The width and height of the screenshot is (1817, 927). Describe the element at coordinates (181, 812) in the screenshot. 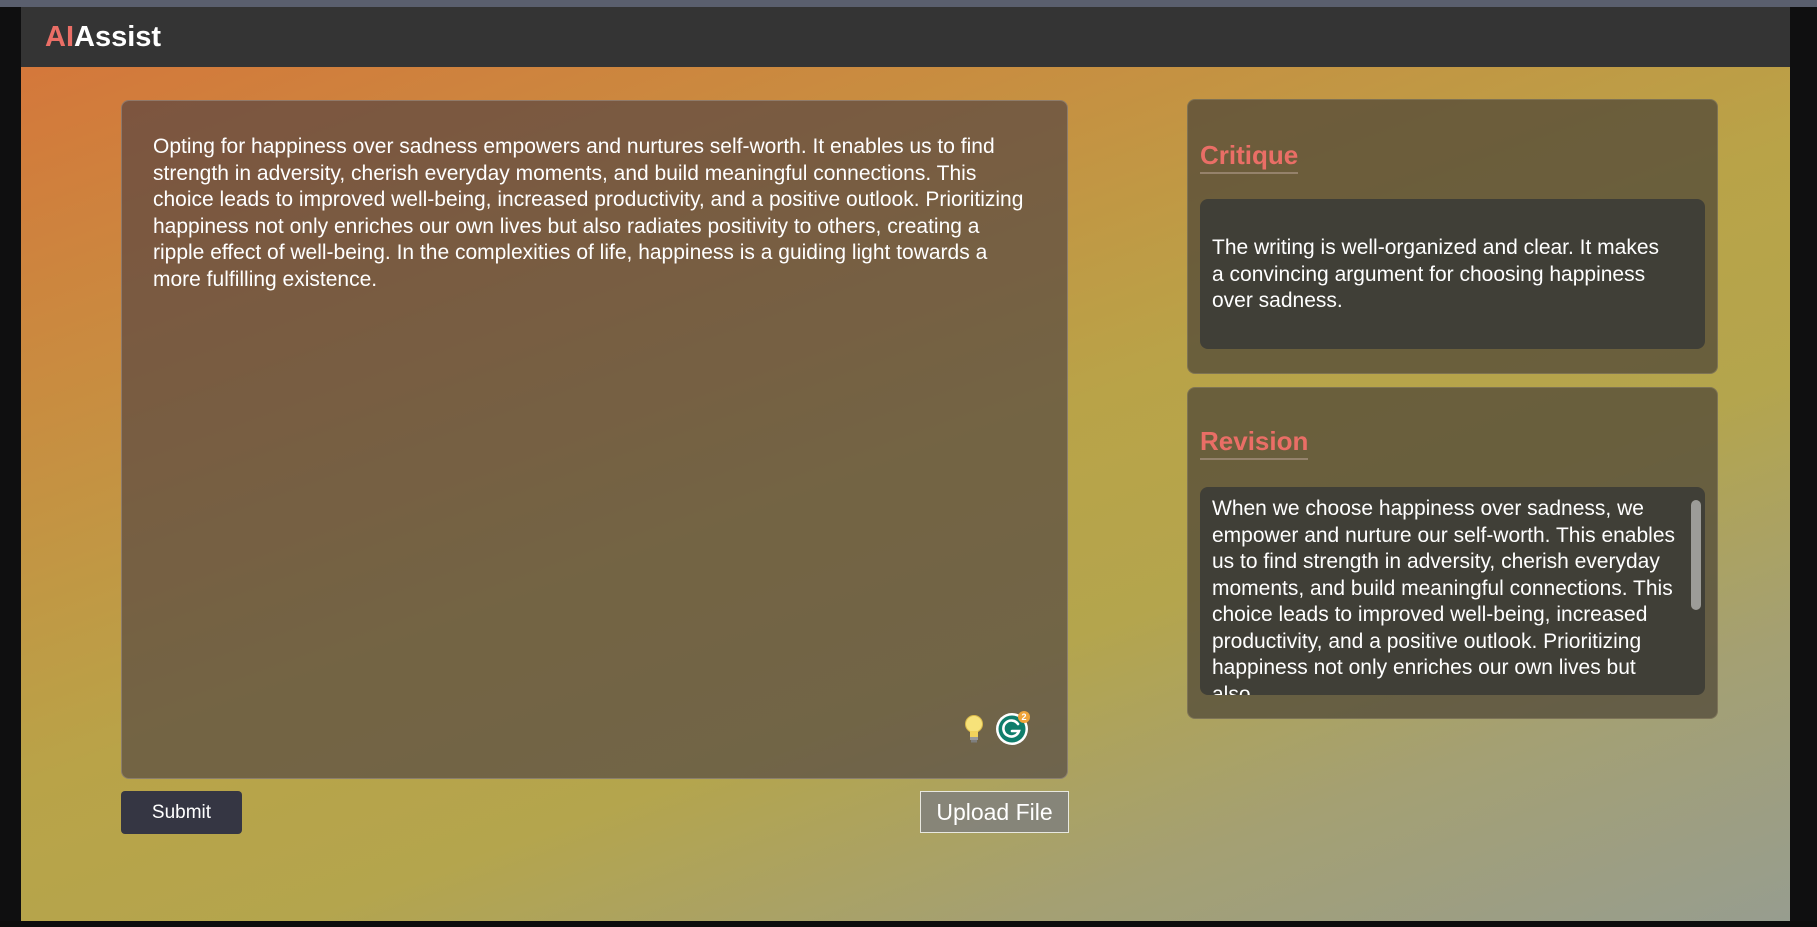

I see `submit-button: Submit` at that location.